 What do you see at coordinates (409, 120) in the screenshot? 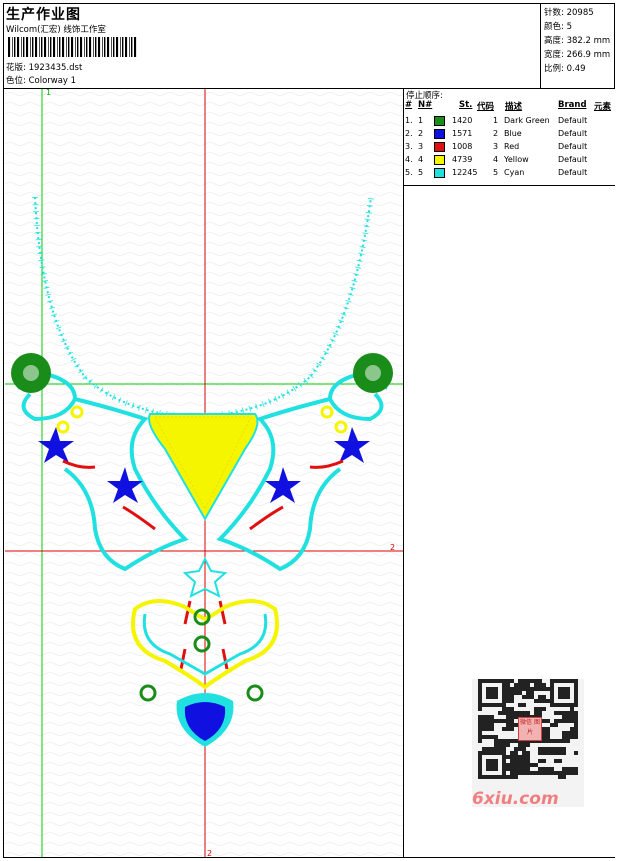
I see `row-index: 1.` at bounding box center [409, 120].